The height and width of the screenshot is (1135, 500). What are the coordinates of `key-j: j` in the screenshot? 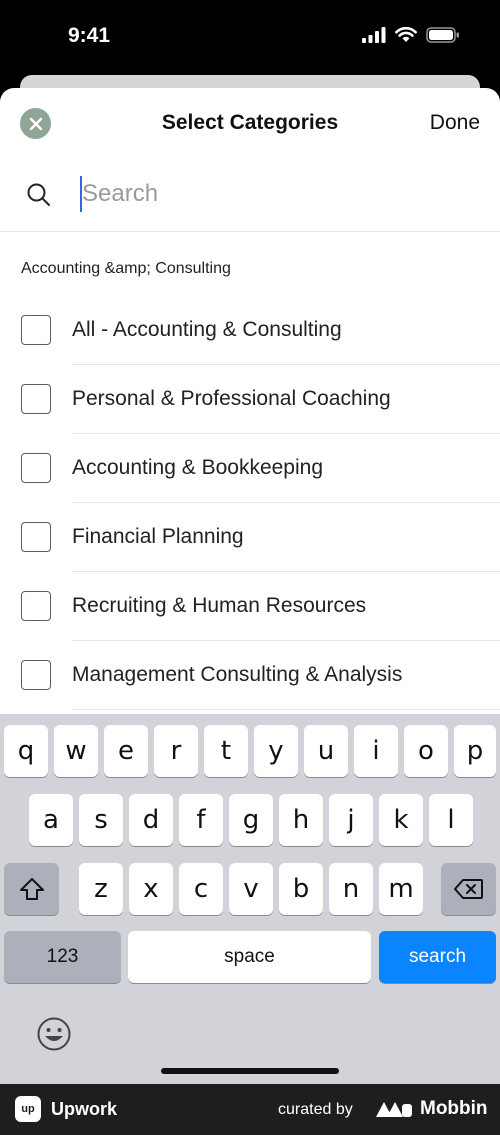 It's located at (351, 820).